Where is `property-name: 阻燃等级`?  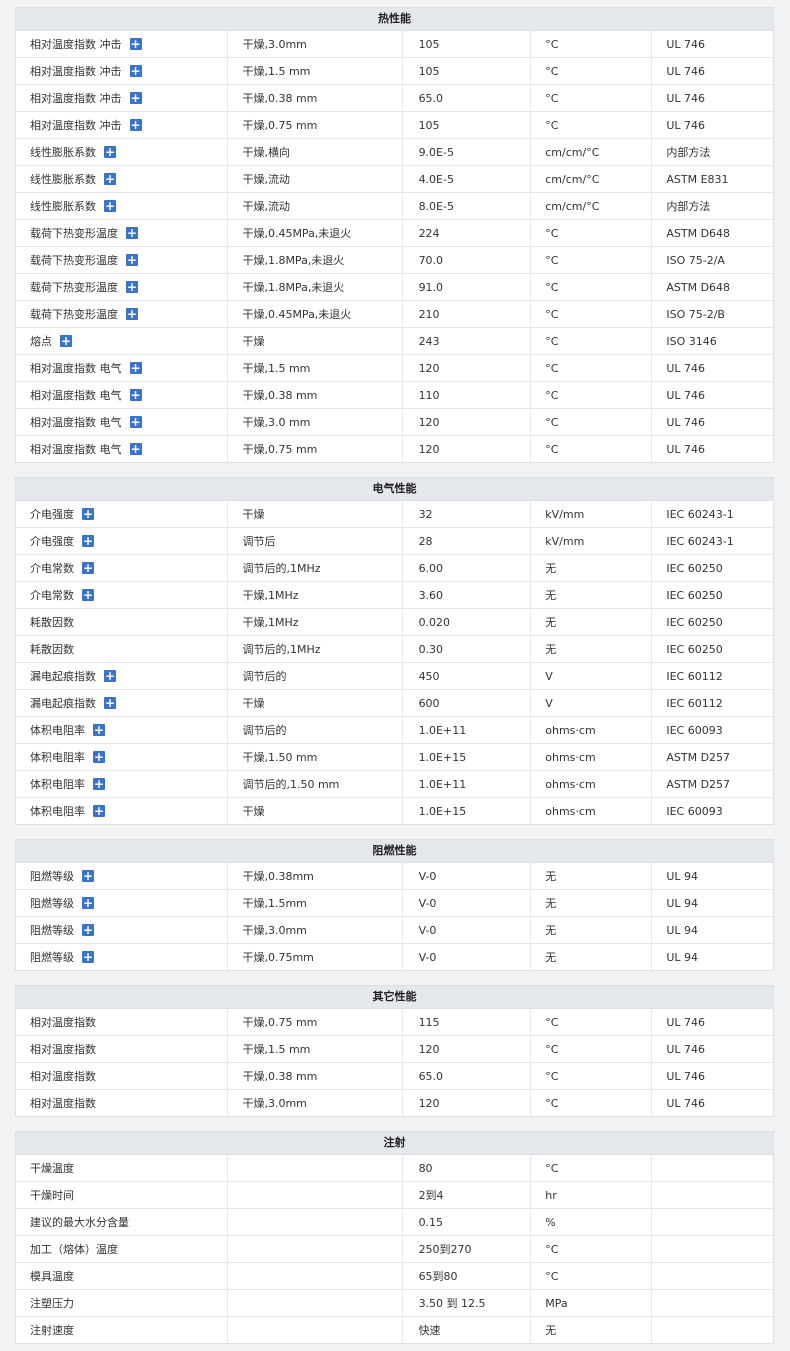 property-name: 阻燃等级 is located at coordinates (52, 957).